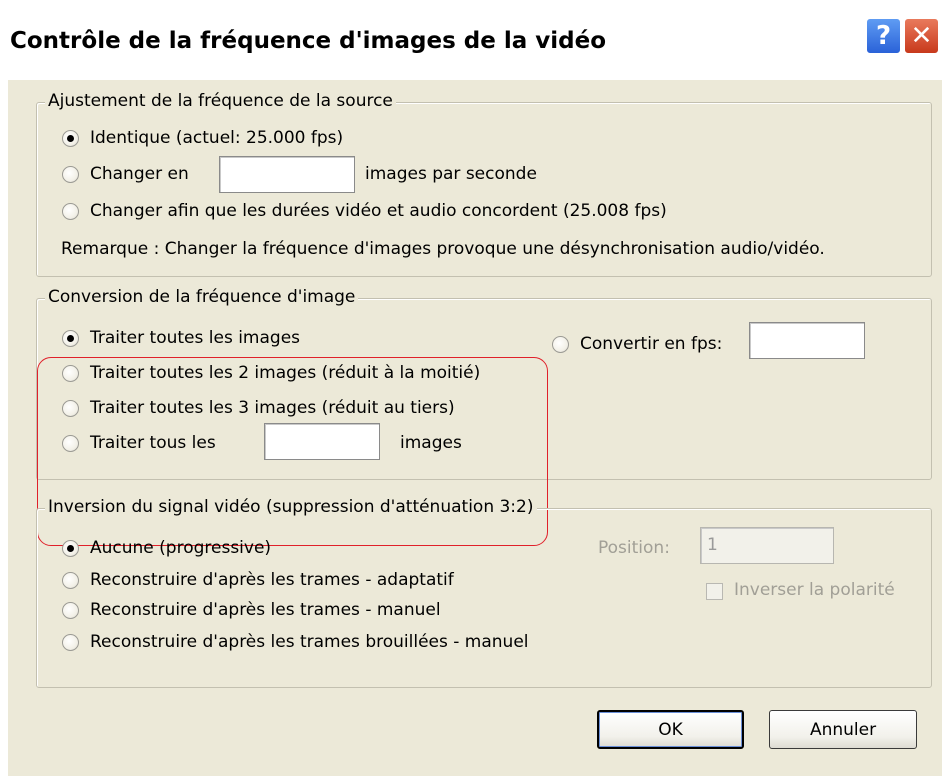 Image resolution: width=942 pixels, height=776 pixels. What do you see at coordinates (70, 642) in the screenshot?
I see `radio-ivtc-scrambled` at bounding box center [70, 642].